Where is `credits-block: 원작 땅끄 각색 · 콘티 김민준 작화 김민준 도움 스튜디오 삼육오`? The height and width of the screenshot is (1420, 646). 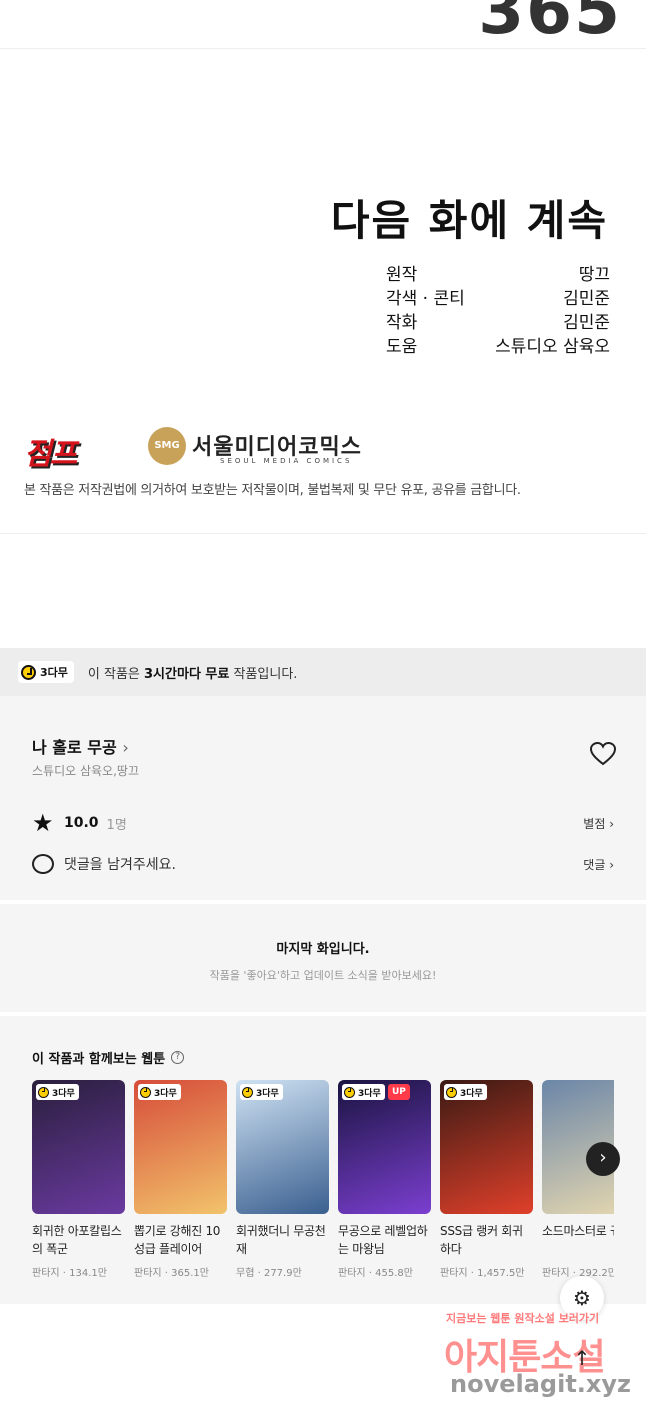
credits-block: 원작 땅끄 각색 · 콘티 김민준 작화 김민준 도움 스튜디오 삼육오 is located at coordinates (498, 311).